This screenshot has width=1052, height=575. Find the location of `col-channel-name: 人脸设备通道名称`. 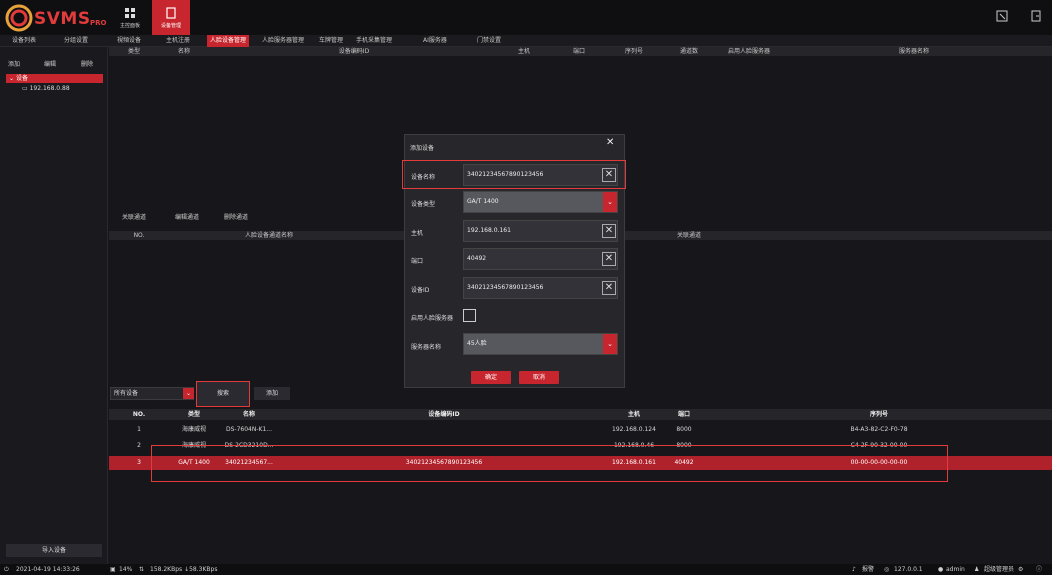

col-channel-name: 人脸设备通道名称 is located at coordinates (268, 235).